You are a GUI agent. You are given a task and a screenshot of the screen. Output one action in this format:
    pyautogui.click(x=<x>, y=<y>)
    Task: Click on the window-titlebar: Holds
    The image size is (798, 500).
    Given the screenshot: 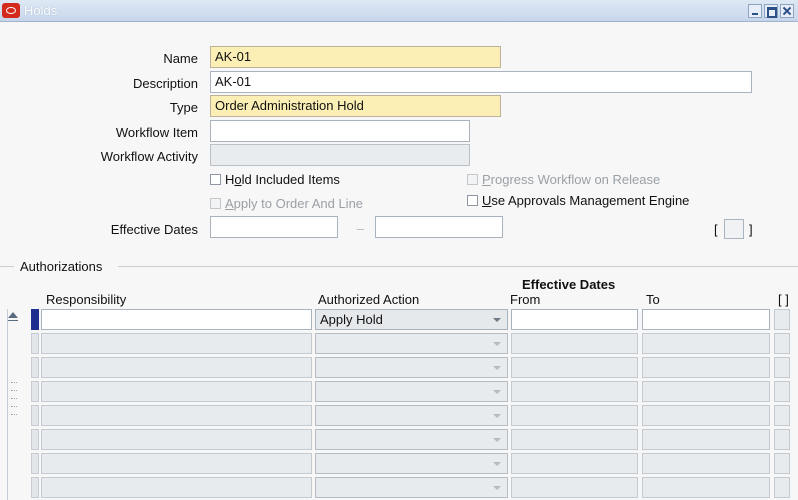 What is the action you would take?
    pyautogui.click(x=399, y=11)
    